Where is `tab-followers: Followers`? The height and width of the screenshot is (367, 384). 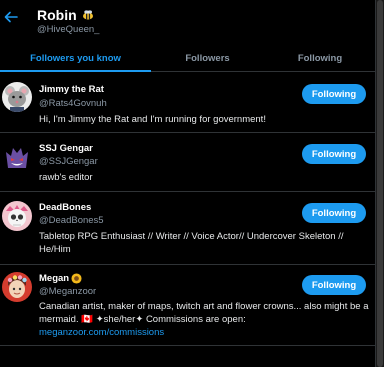 tab-followers: Followers is located at coordinates (207, 58).